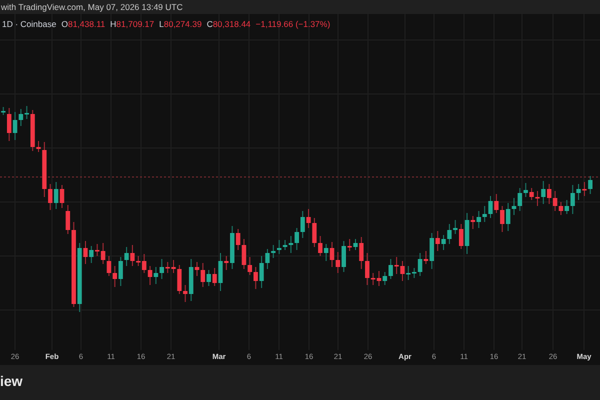  Describe the element at coordinates (29, 24) in the screenshot. I see `symbol-label: 1D · Coinbase` at that location.